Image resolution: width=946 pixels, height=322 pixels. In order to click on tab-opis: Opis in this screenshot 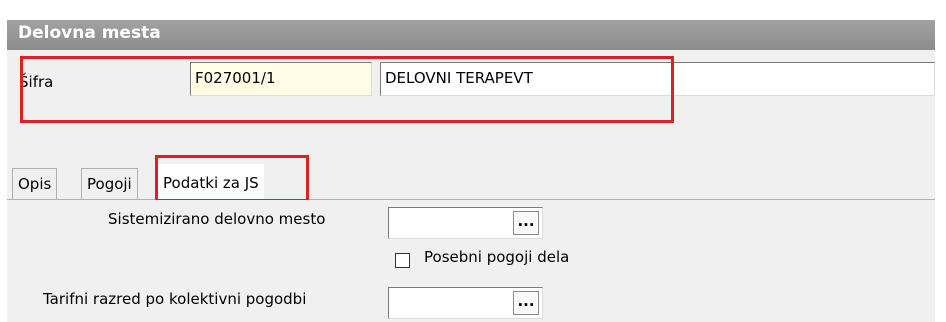, I will do `click(35, 183)`.